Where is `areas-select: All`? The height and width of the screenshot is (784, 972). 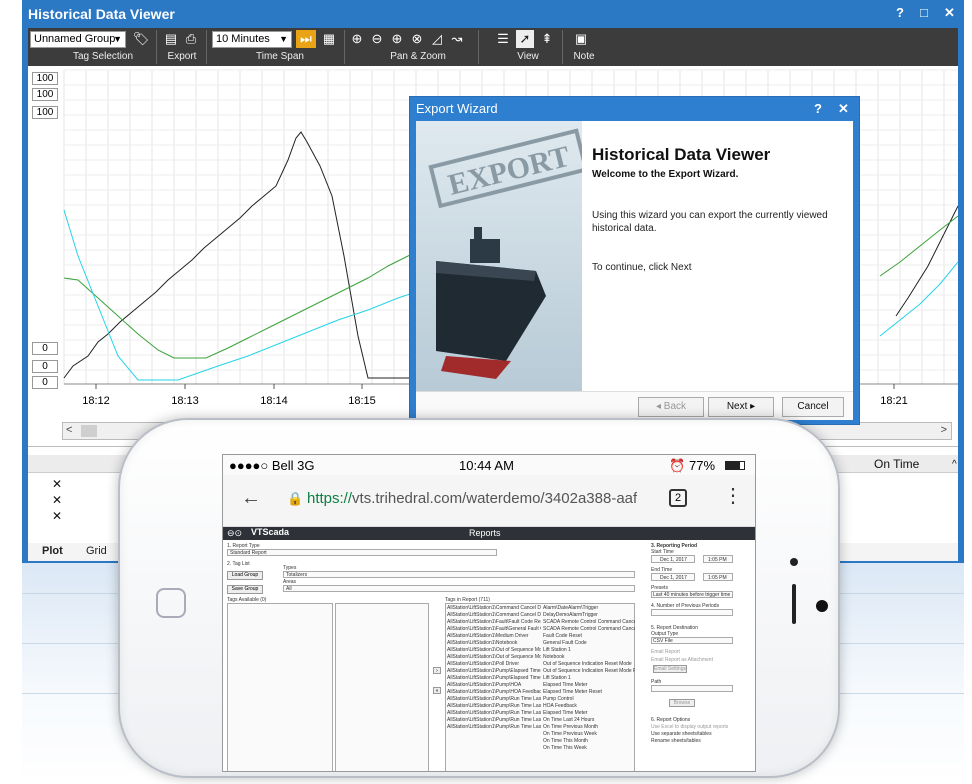
areas-select: All is located at coordinates (459, 588).